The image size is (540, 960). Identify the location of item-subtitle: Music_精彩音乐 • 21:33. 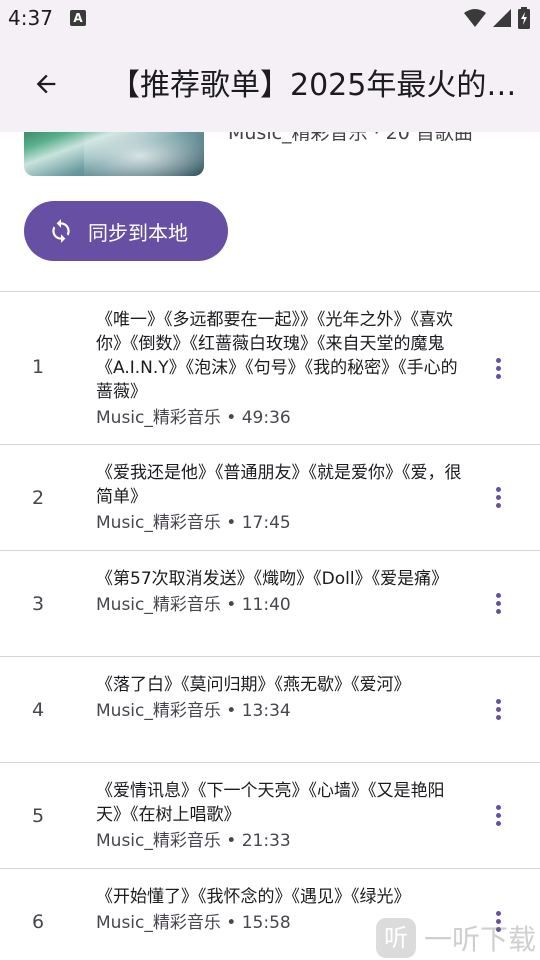
(193, 841).